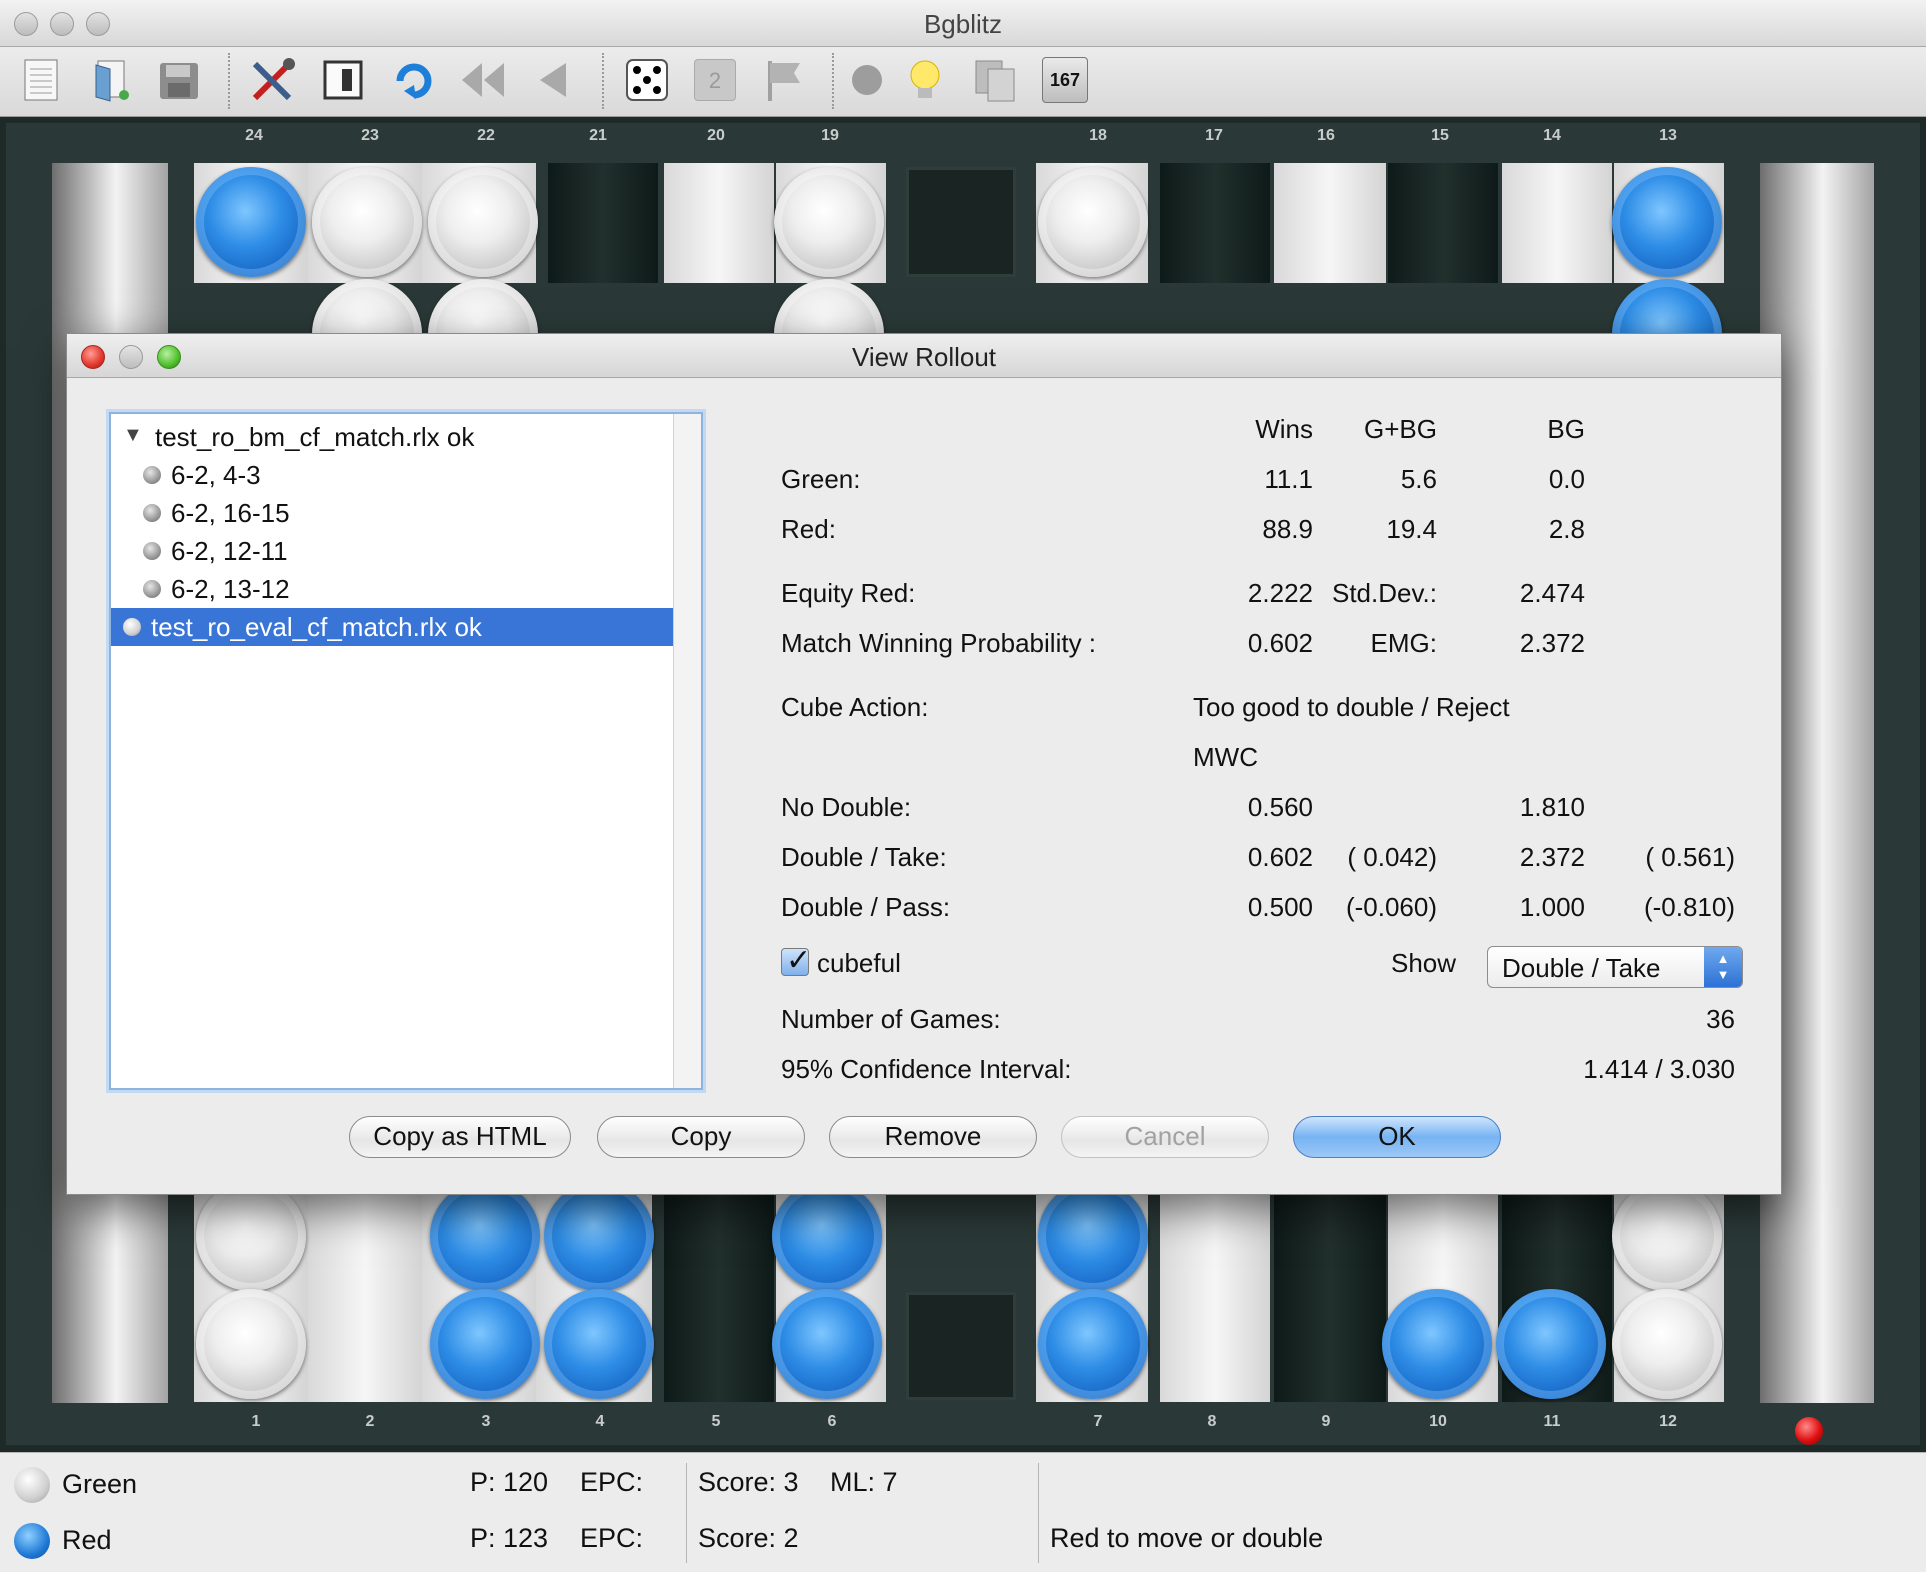 This screenshot has width=1926, height=1572. I want to click on stddev-value: 2.474, so click(1552, 593).